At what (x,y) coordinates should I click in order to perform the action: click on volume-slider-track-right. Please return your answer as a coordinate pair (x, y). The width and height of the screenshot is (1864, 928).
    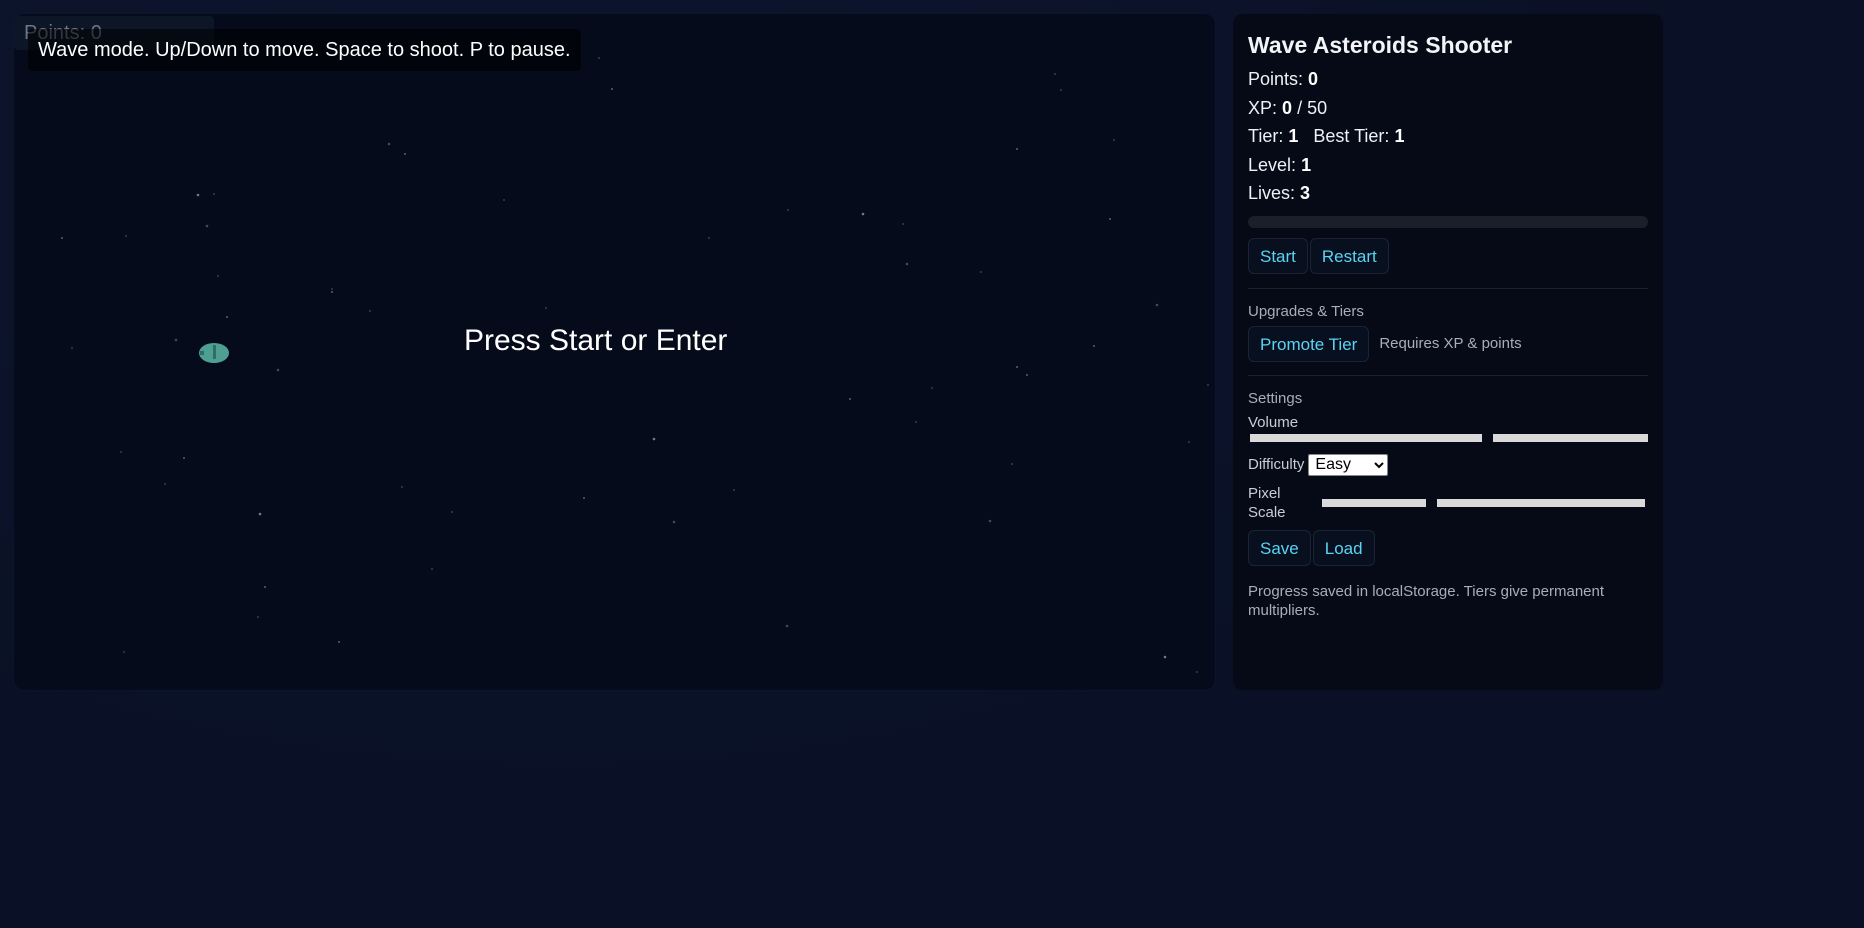
    Looking at the image, I should click on (1570, 437).